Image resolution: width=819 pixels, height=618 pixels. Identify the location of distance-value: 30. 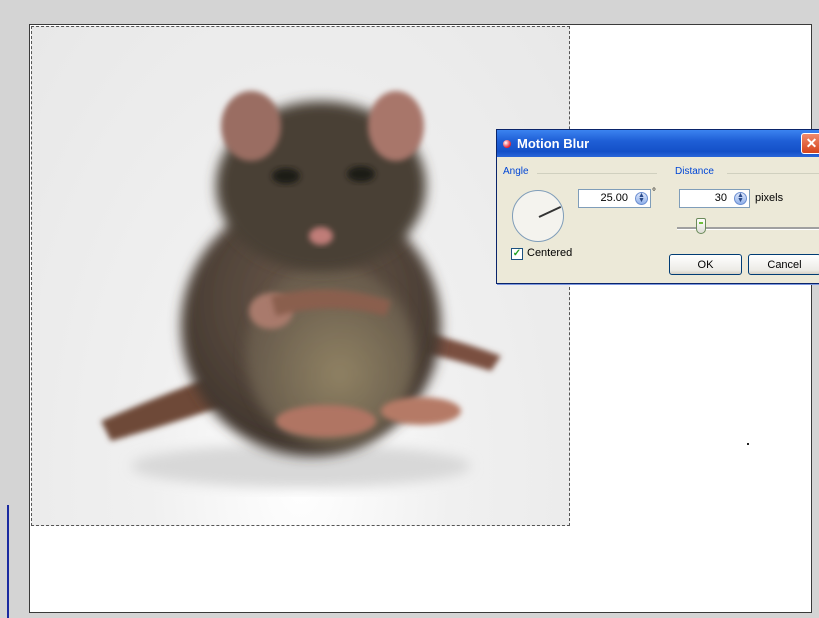
(720, 198).